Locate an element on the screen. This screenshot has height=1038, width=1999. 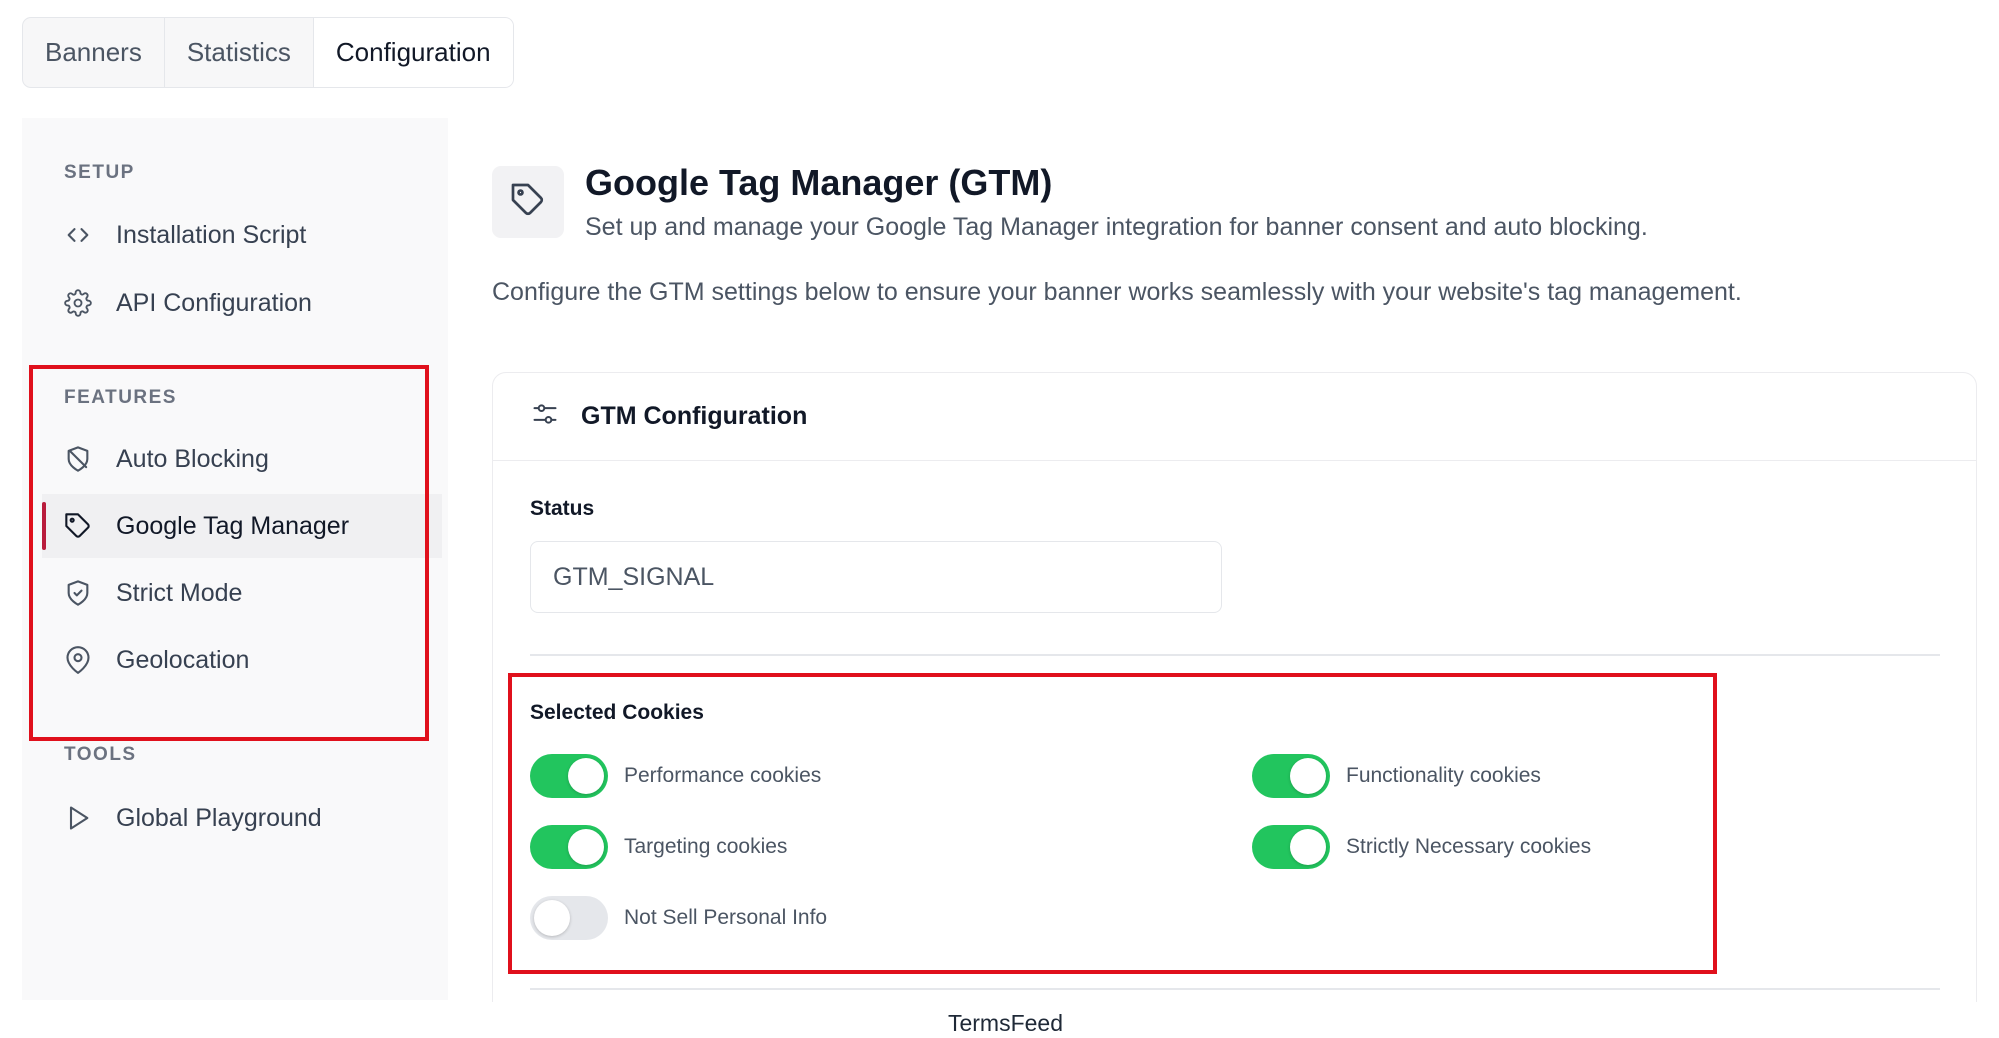
sidebar-item-label: Auto Blocking is located at coordinates (192, 458).